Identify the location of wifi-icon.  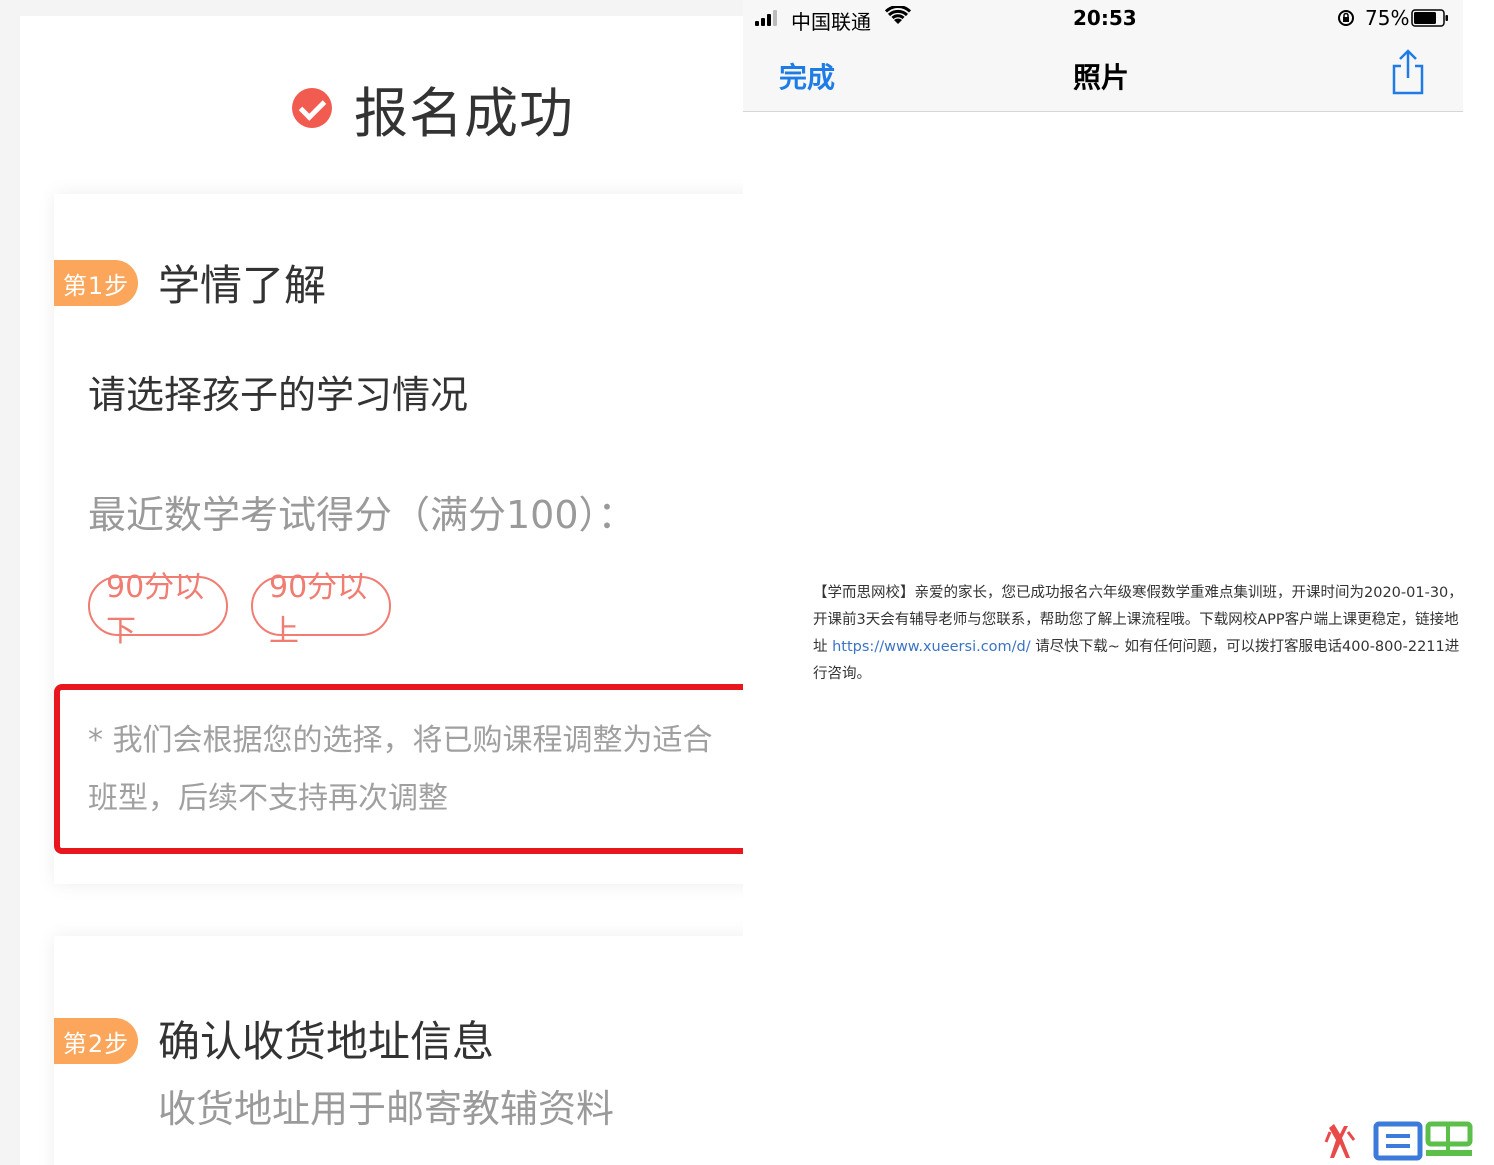
(898, 15).